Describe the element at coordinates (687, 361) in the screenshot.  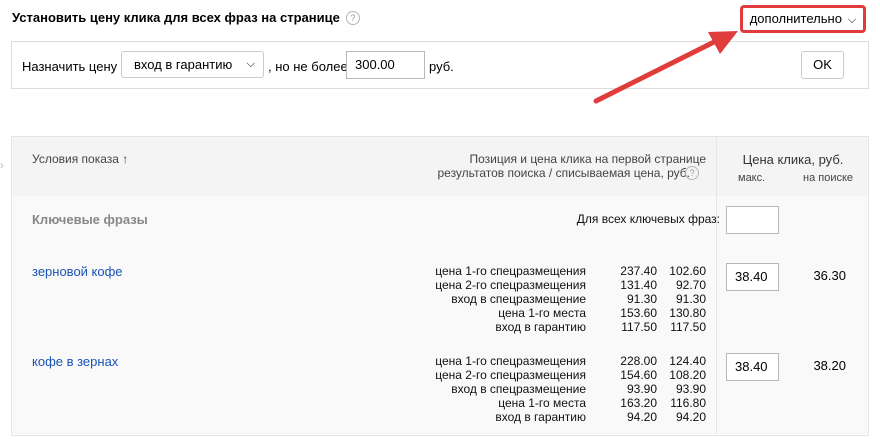
I see `charged-value: 124.40` at that location.